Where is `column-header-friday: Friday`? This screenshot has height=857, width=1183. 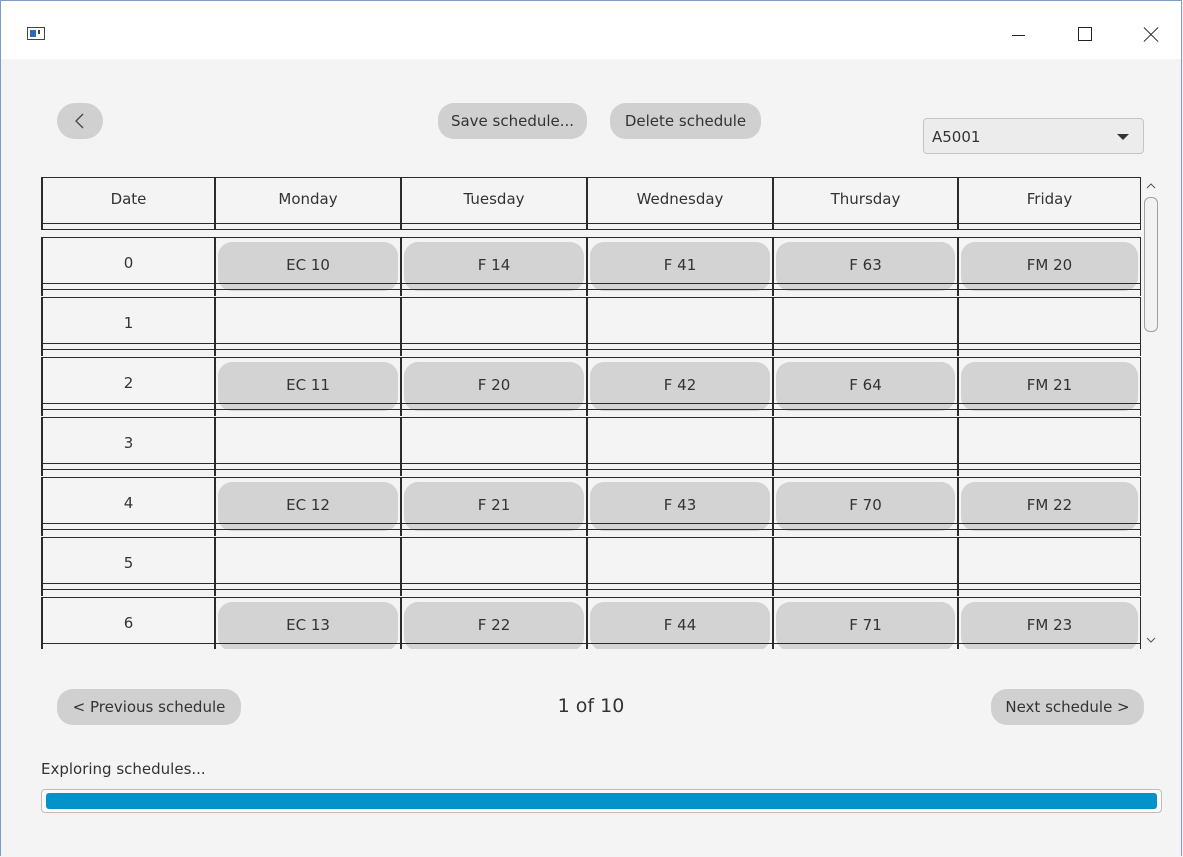
column-header-friday: Friday is located at coordinates (1049, 203).